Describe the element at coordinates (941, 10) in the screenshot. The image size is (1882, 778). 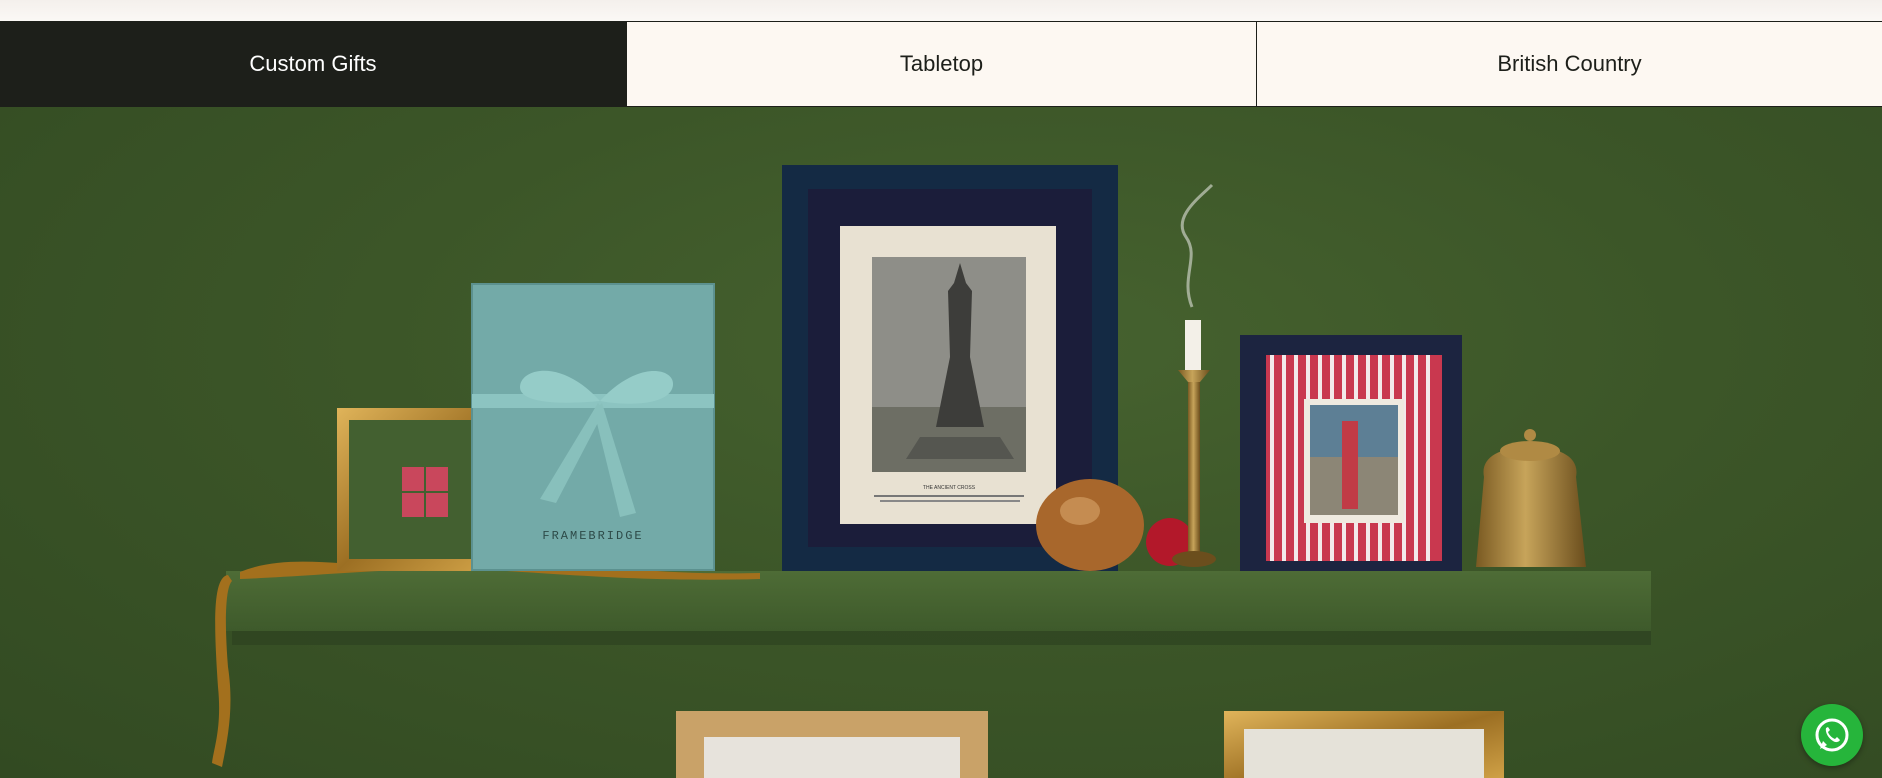
I see `top-strip` at that location.